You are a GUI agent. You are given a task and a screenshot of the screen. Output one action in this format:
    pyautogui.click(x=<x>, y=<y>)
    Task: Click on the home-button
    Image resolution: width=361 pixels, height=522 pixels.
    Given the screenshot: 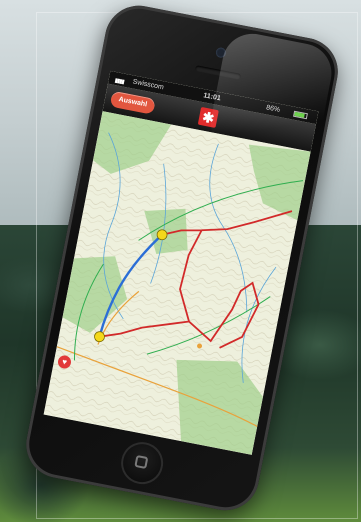 What is the action you would take?
    pyautogui.click(x=142, y=463)
    